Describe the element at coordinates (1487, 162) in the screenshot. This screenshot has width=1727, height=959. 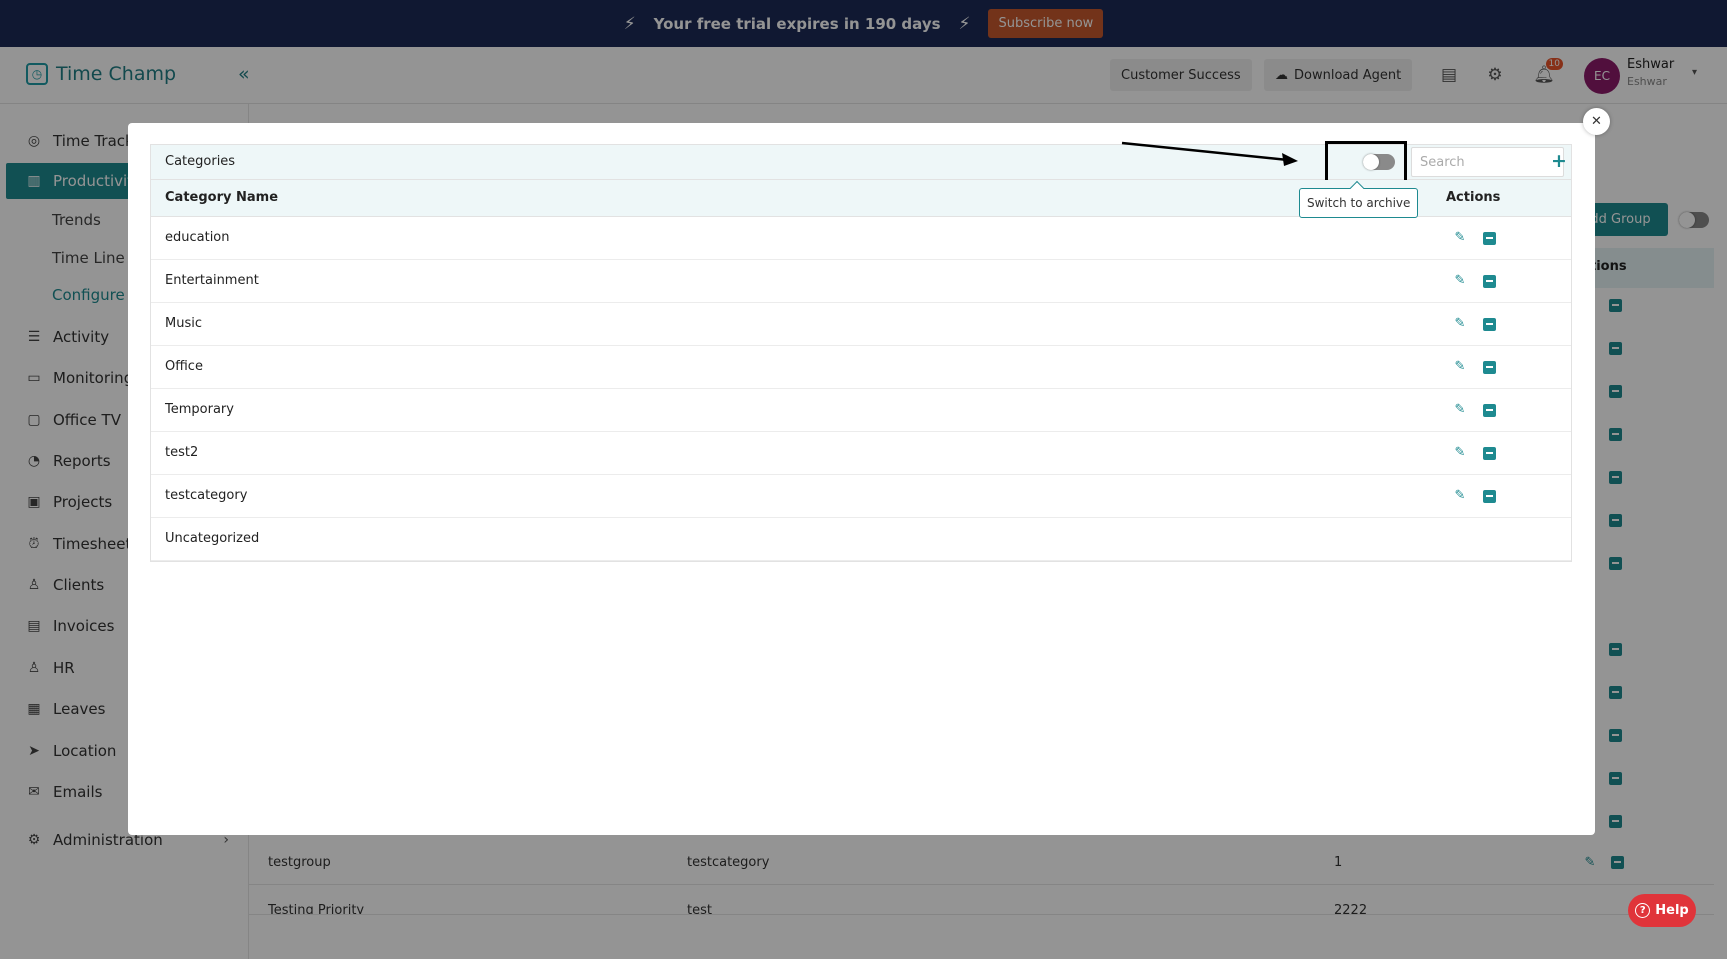
I see `search-input` at that location.